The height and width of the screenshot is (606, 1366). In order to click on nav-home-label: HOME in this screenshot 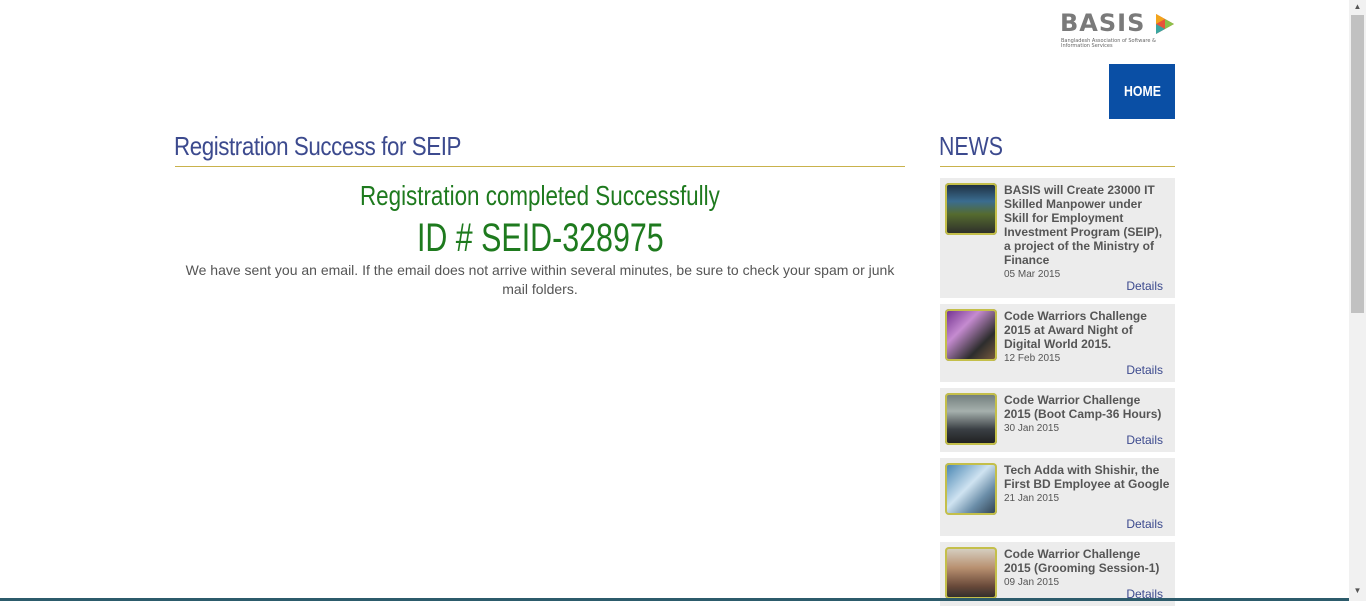, I will do `click(1142, 91)`.